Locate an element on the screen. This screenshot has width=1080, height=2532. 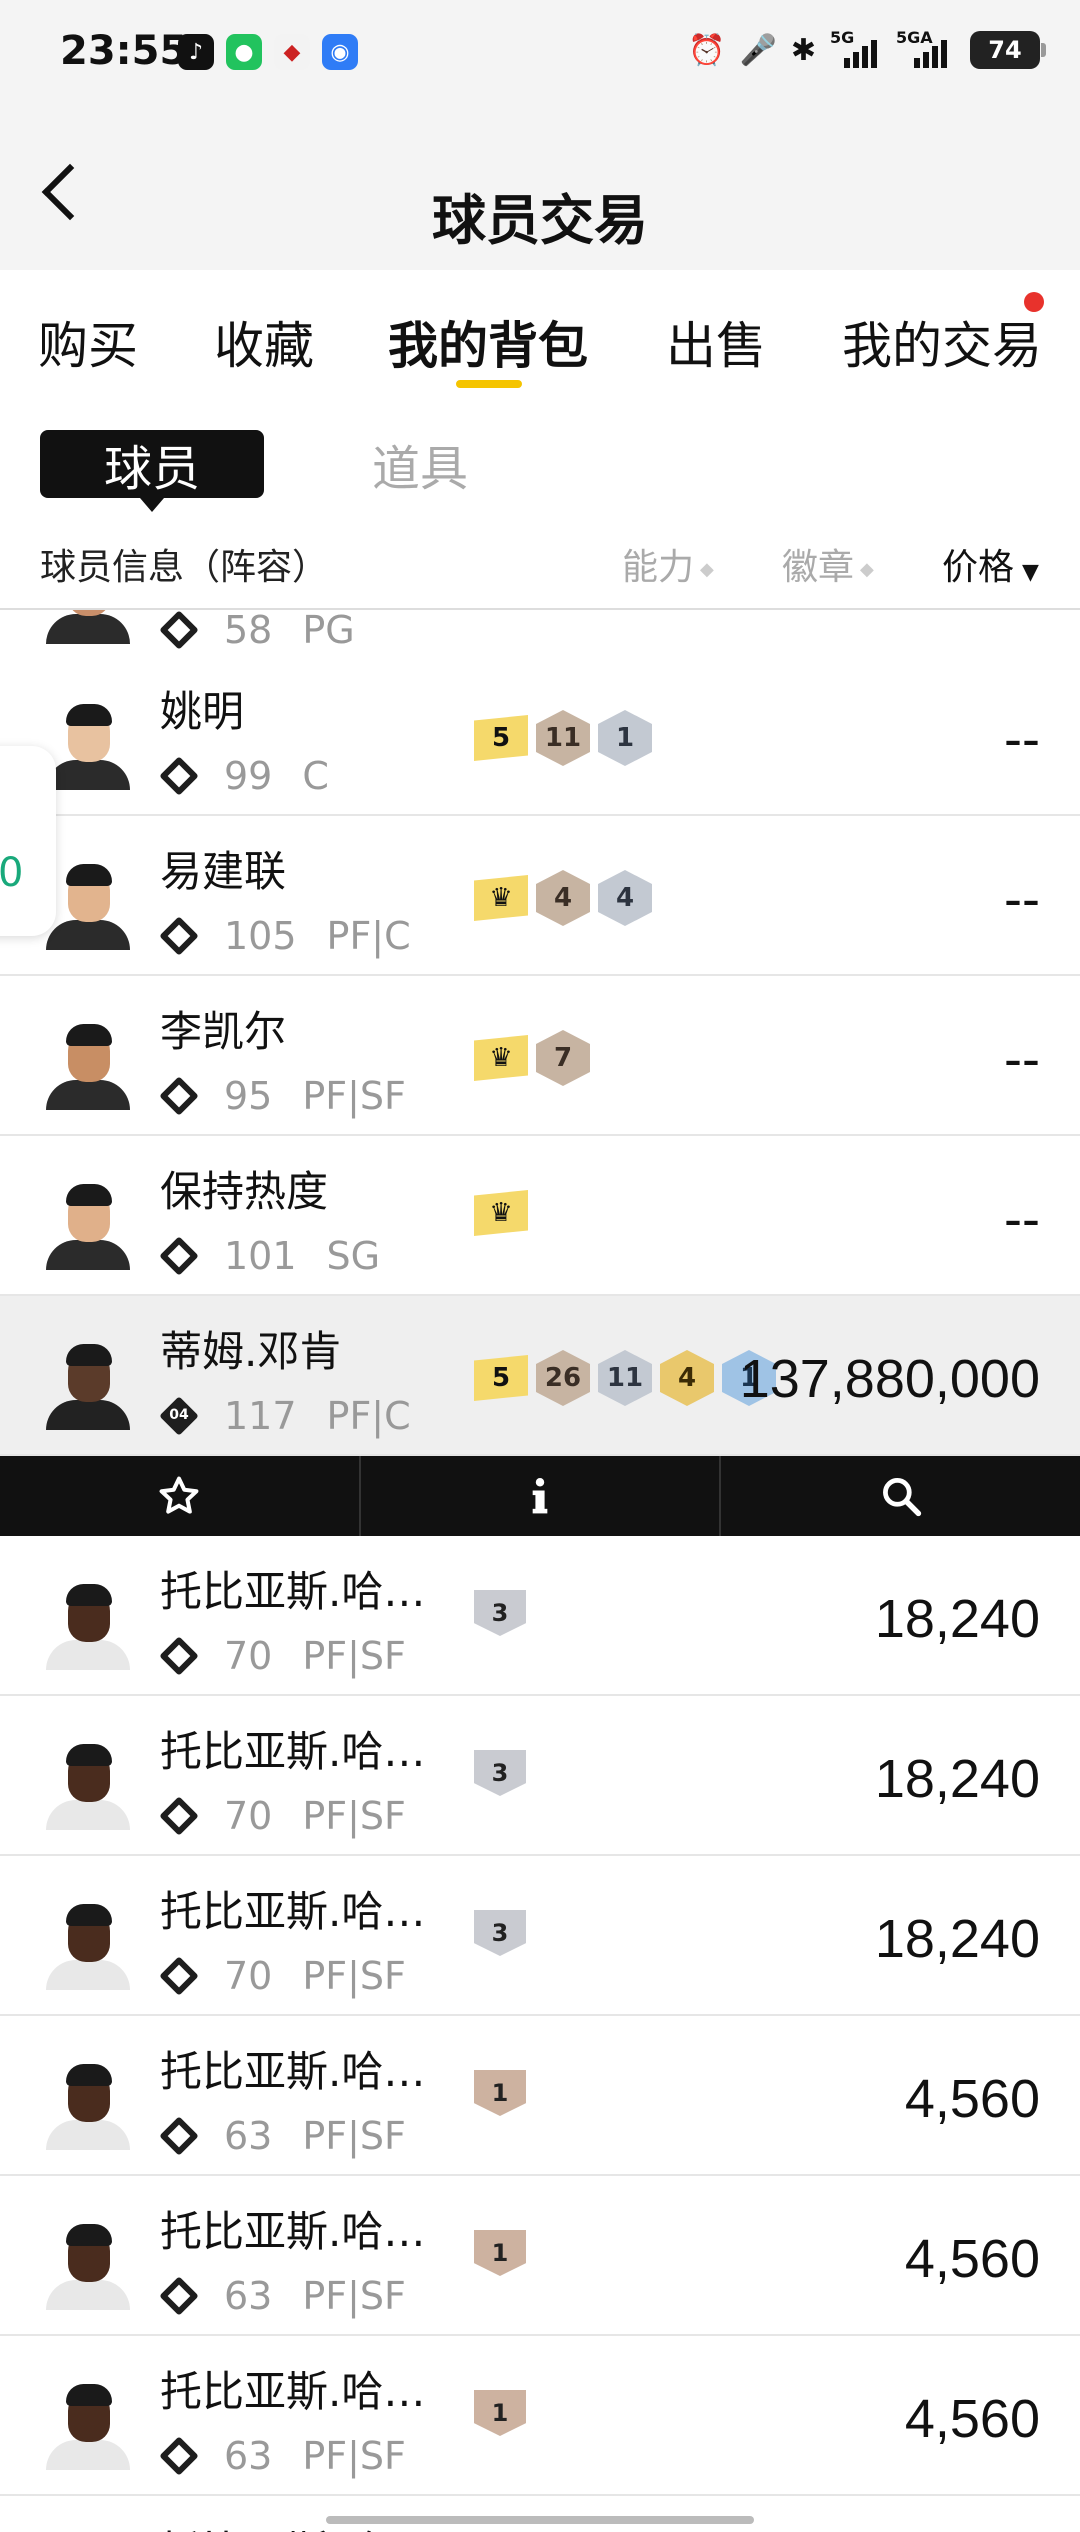
bluetooth-icon: ✱ is located at coordinates (803, 50).